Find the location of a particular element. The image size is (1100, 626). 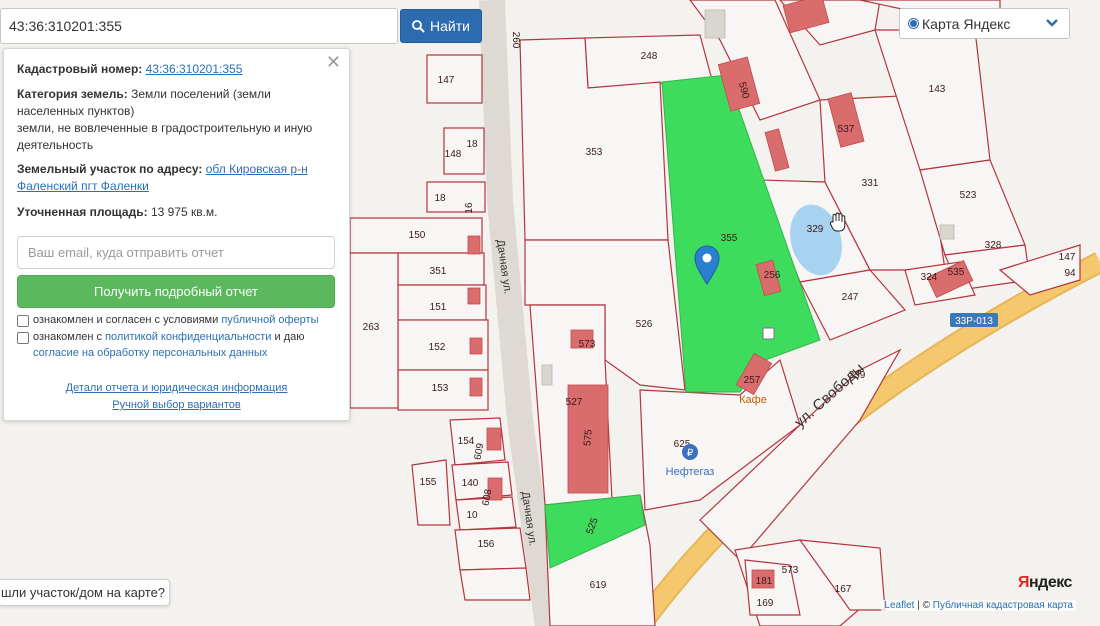

map-layer-select: Карта Яндекс is located at coordinates (984, 23).